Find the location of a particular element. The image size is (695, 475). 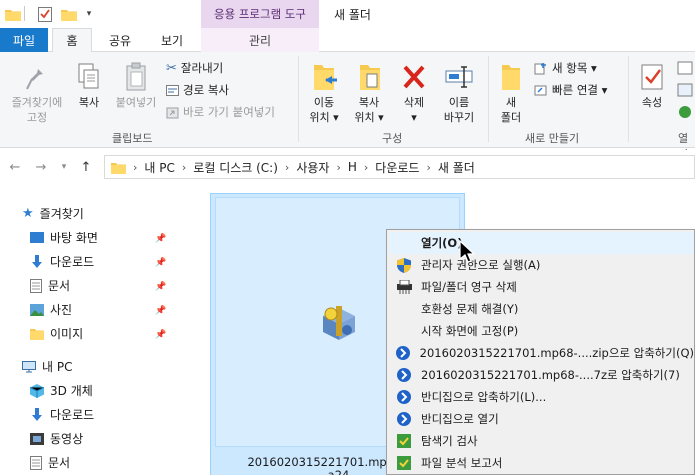

nav-item-videos: 동영상 is located at coordinates (56, 438).